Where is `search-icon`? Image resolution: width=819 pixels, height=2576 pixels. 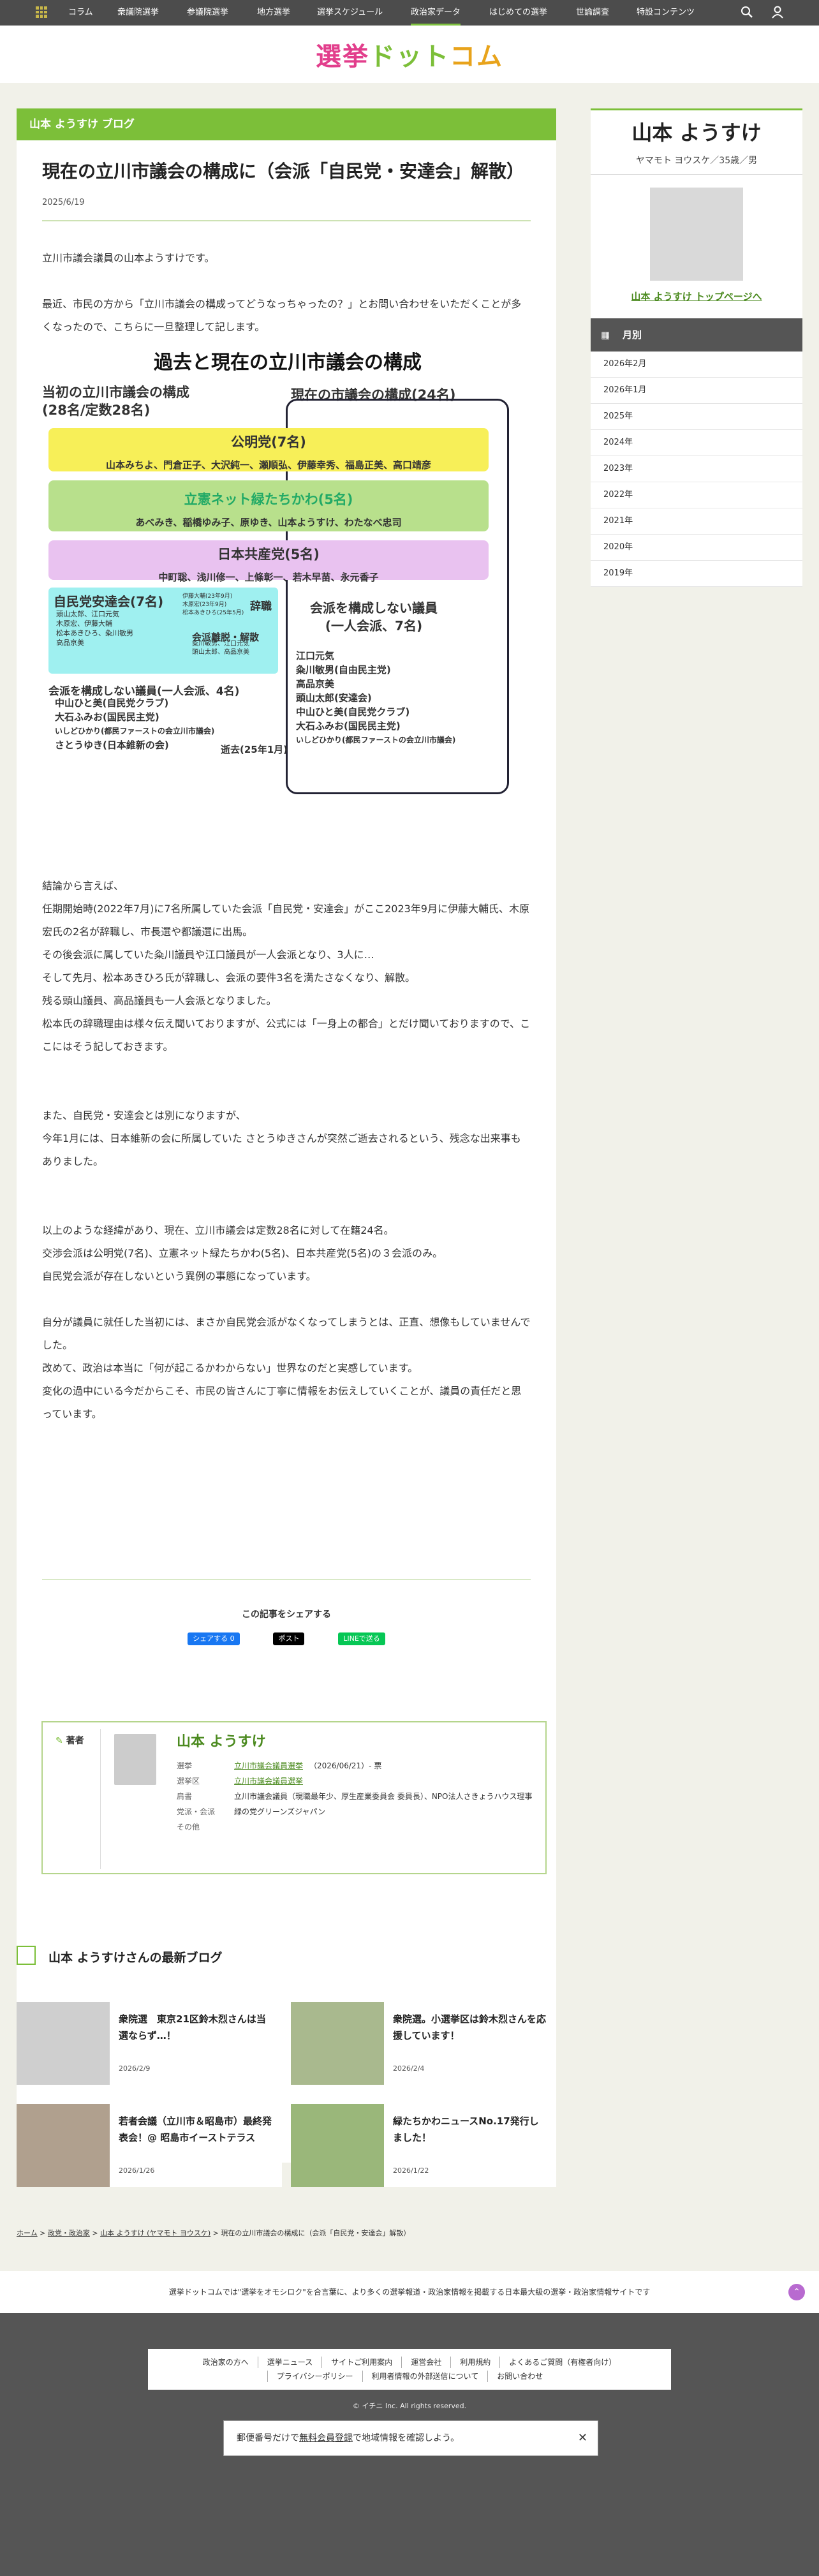 search-icon is located at coordinates (747, 12).